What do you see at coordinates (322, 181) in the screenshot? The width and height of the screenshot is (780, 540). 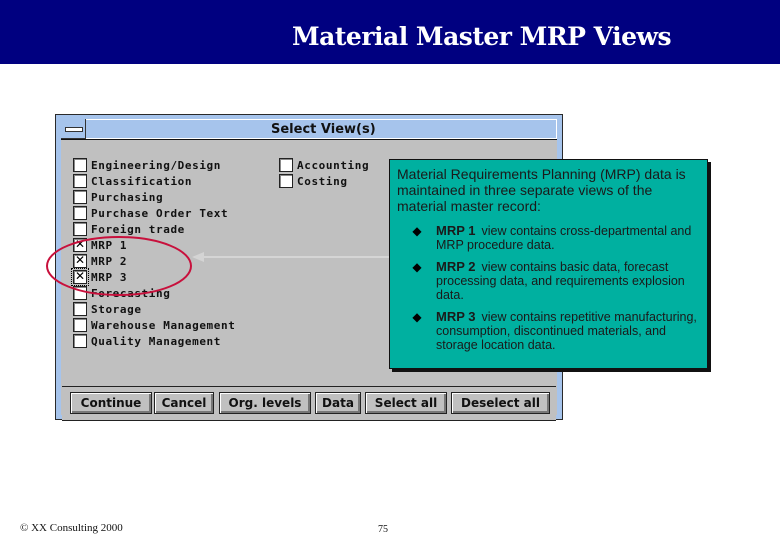 I see `checkbox-label: Costing` at bounding box center [322, 181].